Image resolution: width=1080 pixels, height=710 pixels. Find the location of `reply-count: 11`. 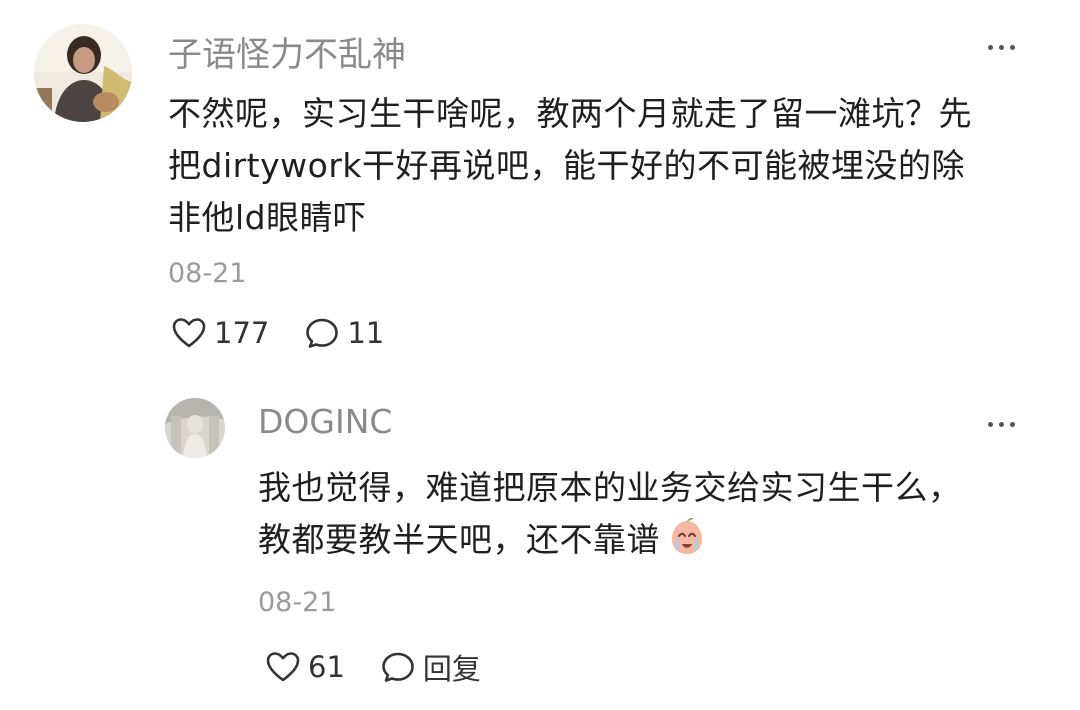

reply-count: 11 is located at coordinates (366, 333).